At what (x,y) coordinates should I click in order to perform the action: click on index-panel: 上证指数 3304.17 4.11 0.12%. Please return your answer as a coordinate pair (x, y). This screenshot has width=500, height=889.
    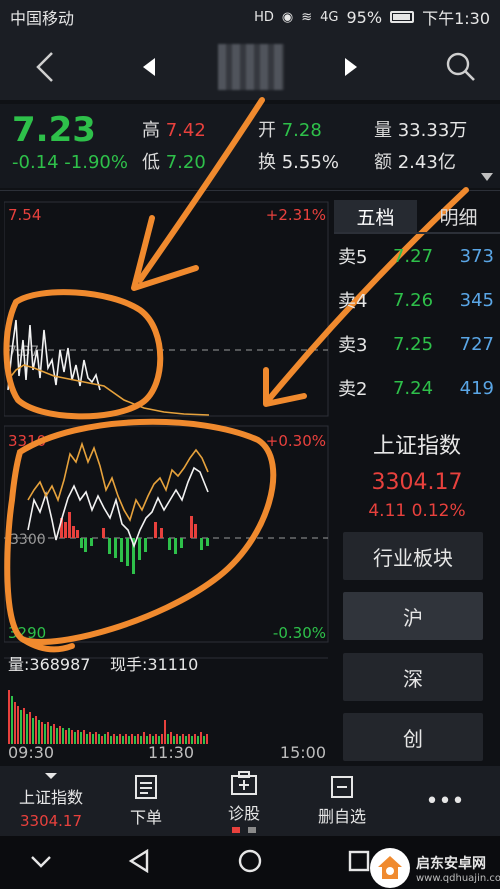
    Looking at the image, I should click on (417, 474).